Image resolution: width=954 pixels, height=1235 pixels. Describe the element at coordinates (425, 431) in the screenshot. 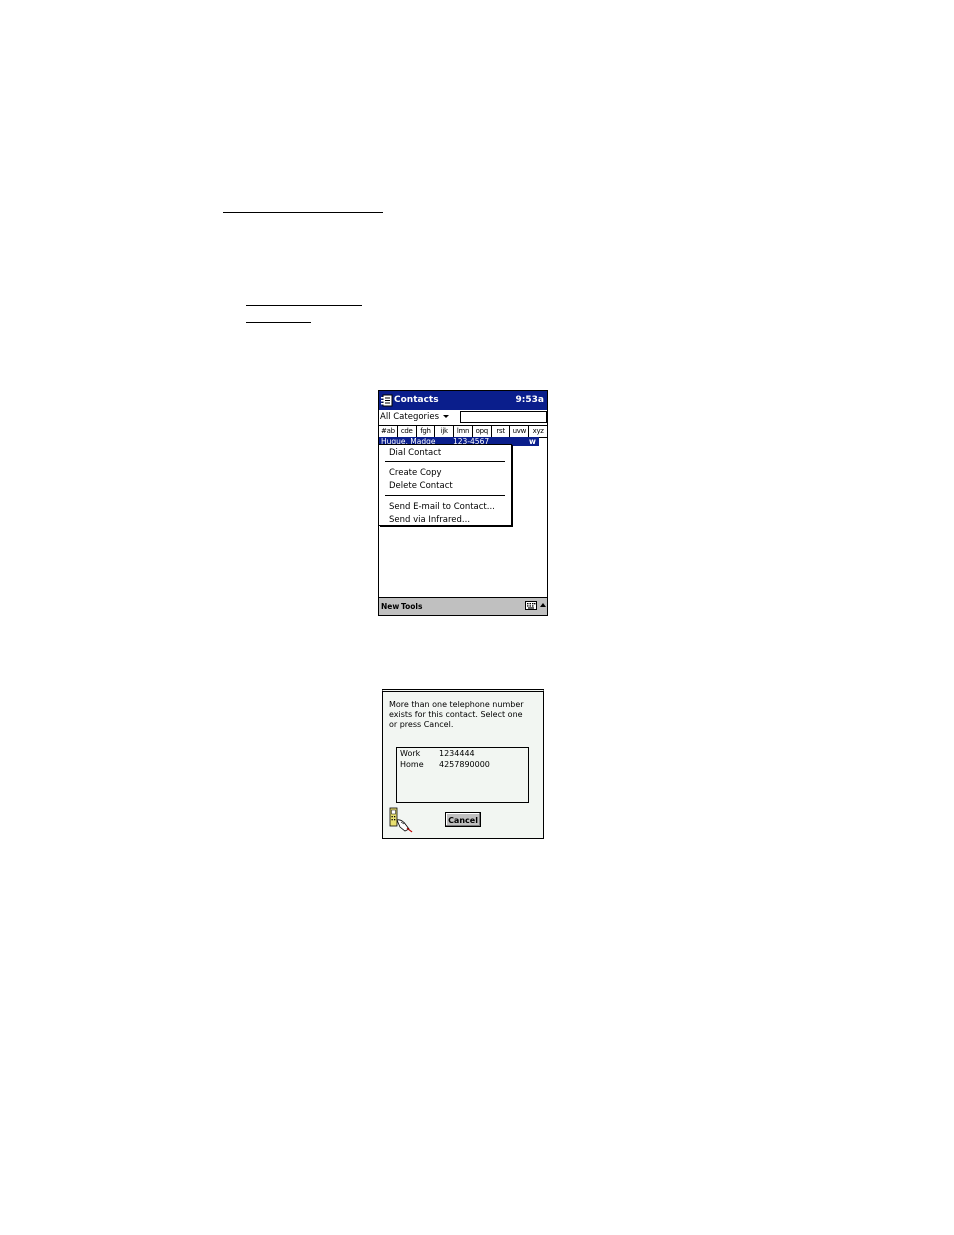

I see `tab-fgh: fgh` at that location.